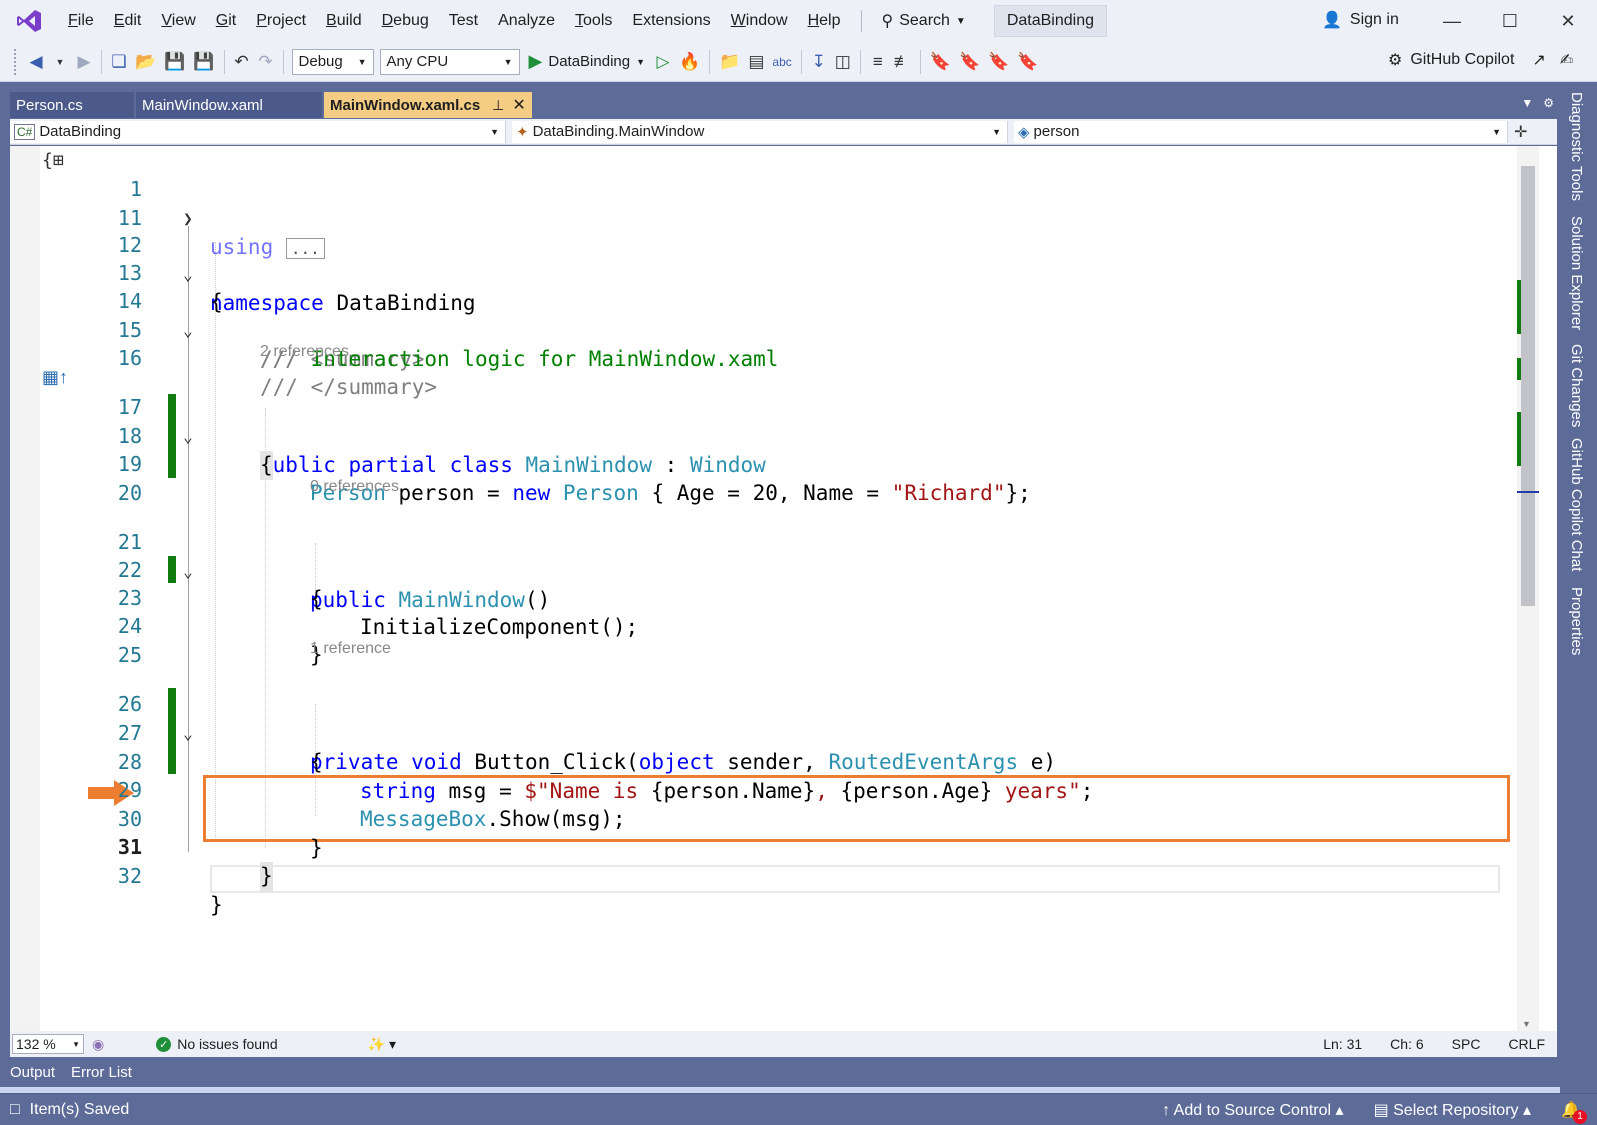 The height and width of the screenshot is (1125, 1597). I want to click on gear-icon: ⚙, so click(1548, 103).